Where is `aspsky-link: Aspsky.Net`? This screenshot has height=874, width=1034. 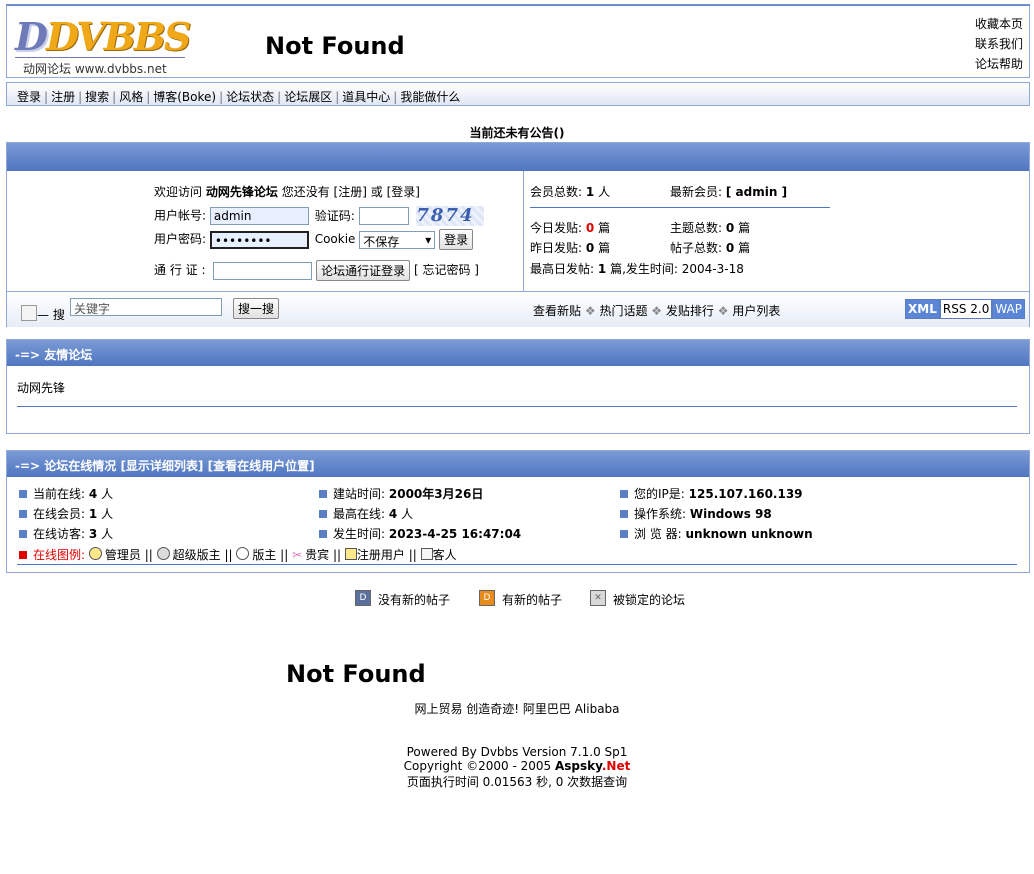 aspsky-link: Aspsky.Net is located at coordinates (592, 766).